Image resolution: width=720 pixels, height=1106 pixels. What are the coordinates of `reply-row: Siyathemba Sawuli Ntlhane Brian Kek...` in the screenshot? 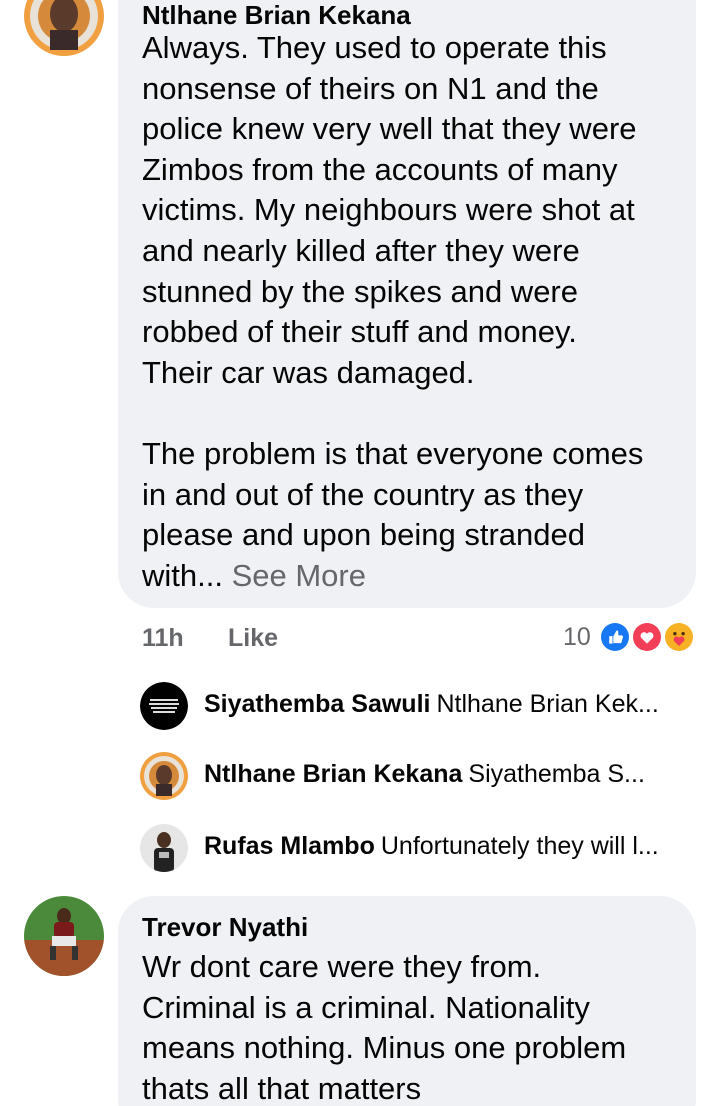 It's located at (420, 707).